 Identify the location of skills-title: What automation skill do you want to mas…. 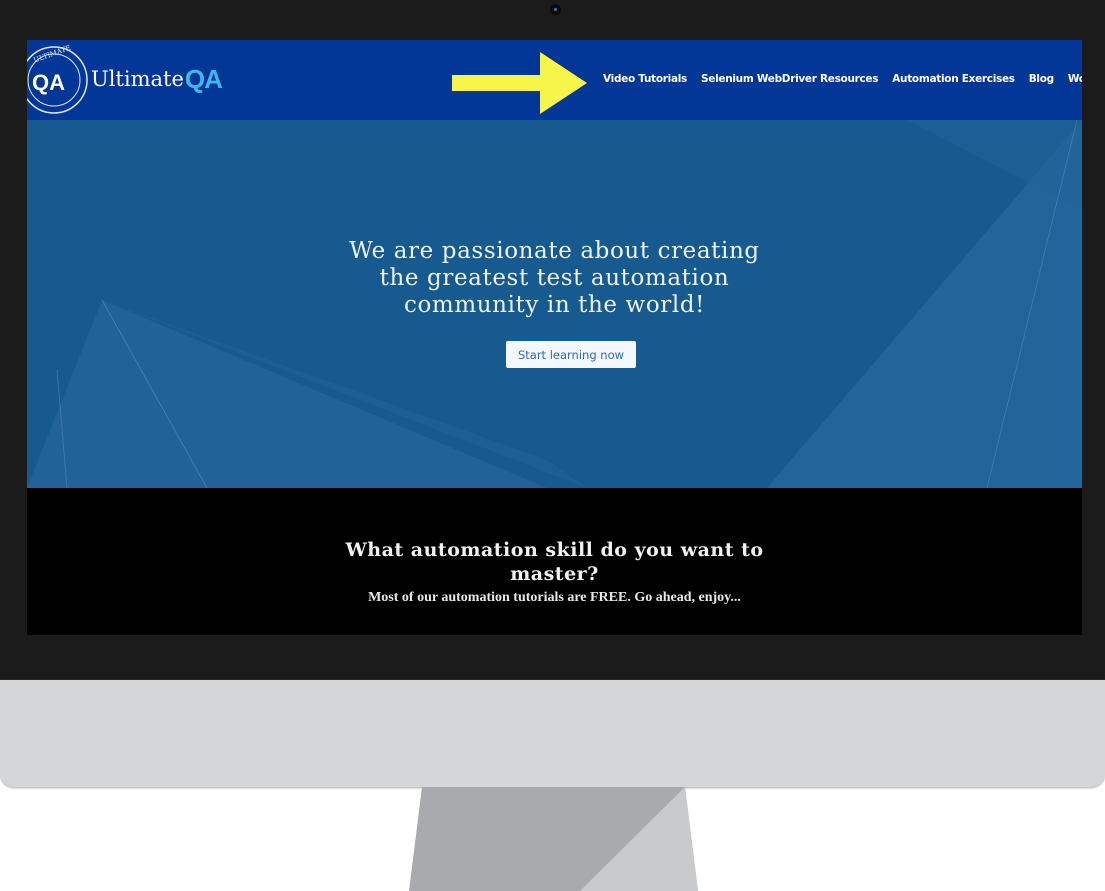
(554, 562).